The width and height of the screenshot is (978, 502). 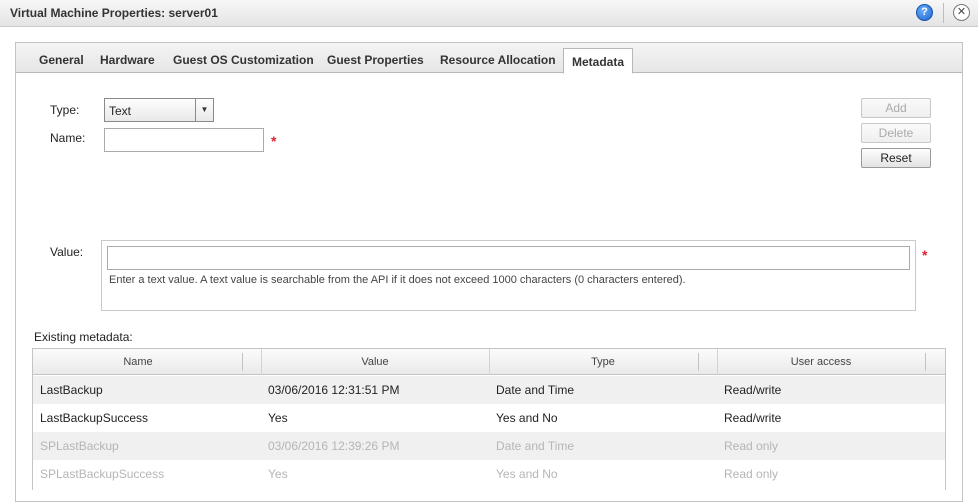 I want to click on column-header-user-access: User access, so click(x=821, y=362).